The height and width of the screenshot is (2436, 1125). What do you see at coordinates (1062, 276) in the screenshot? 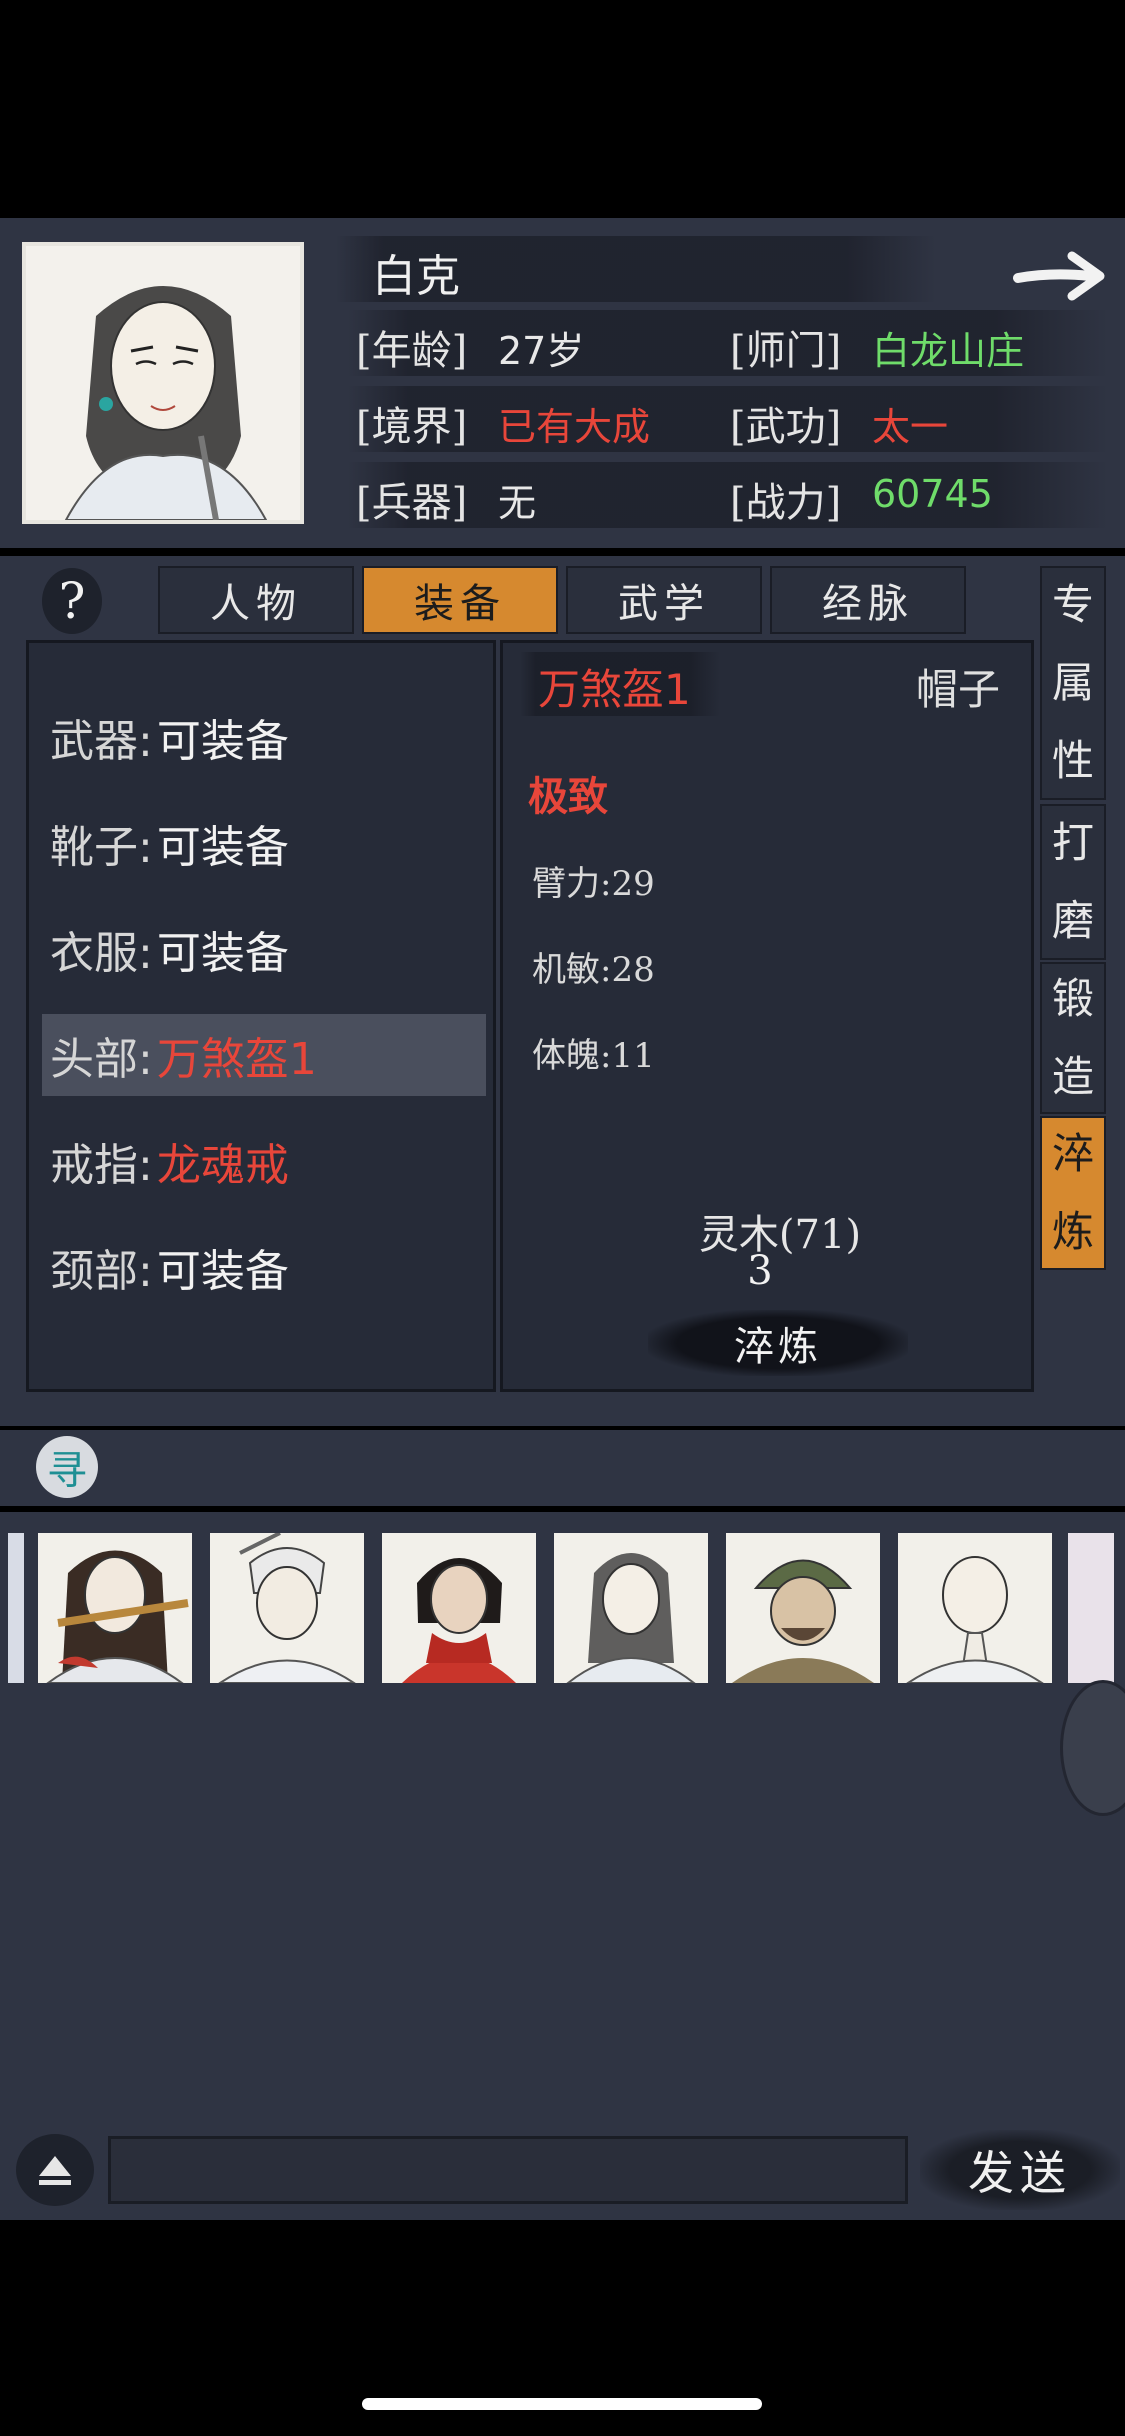
I see `arrow-right-icon` at bounding box center [1062, 276].